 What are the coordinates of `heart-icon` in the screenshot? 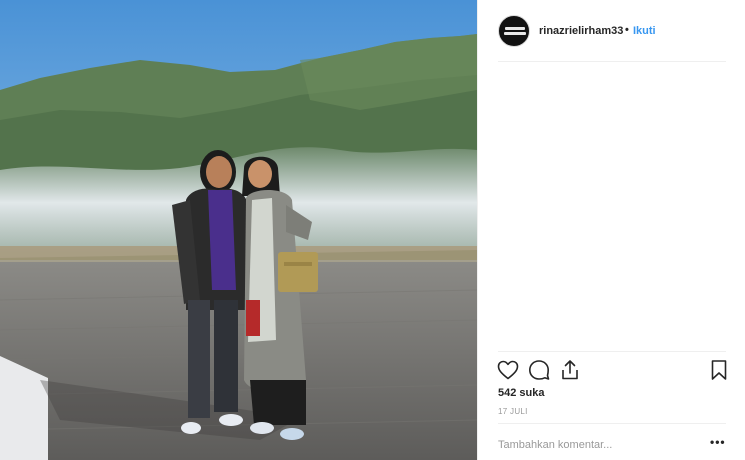 It's located at (508, 370).